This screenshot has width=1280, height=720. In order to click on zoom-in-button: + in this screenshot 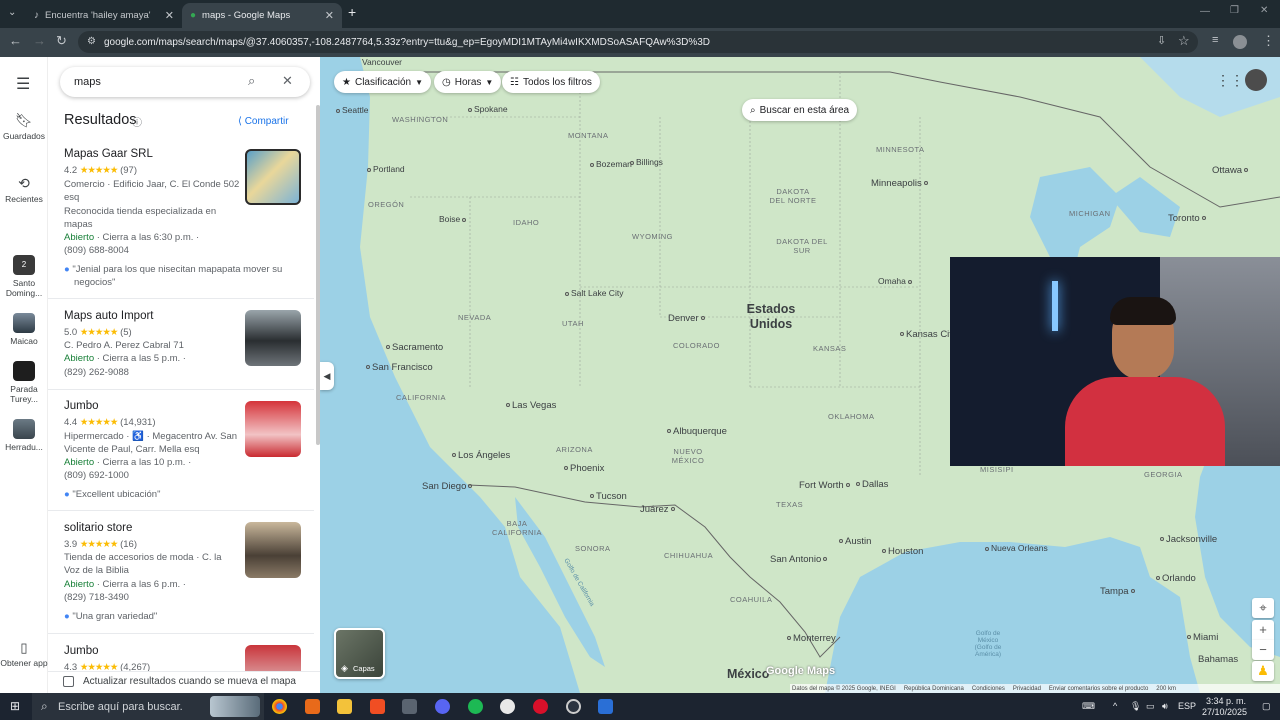, I will do `click(1263, 630)`.